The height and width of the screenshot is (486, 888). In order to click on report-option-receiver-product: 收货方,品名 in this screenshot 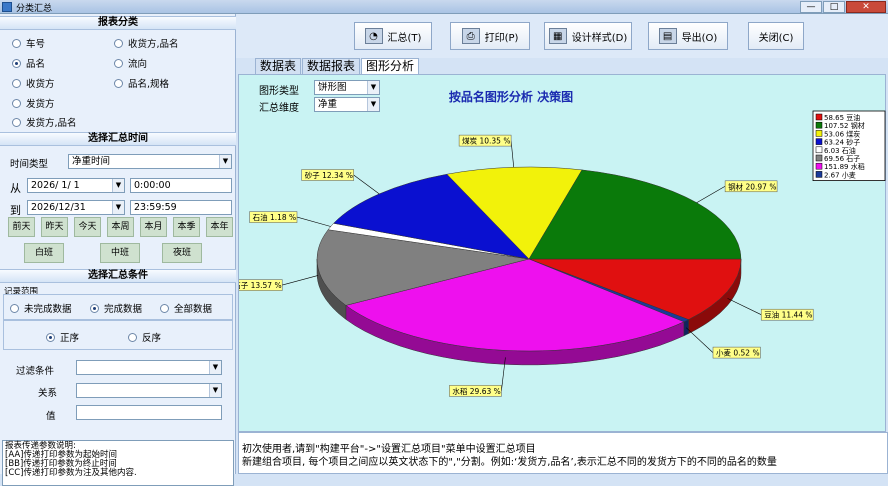, I will do `click(146, 43)`.